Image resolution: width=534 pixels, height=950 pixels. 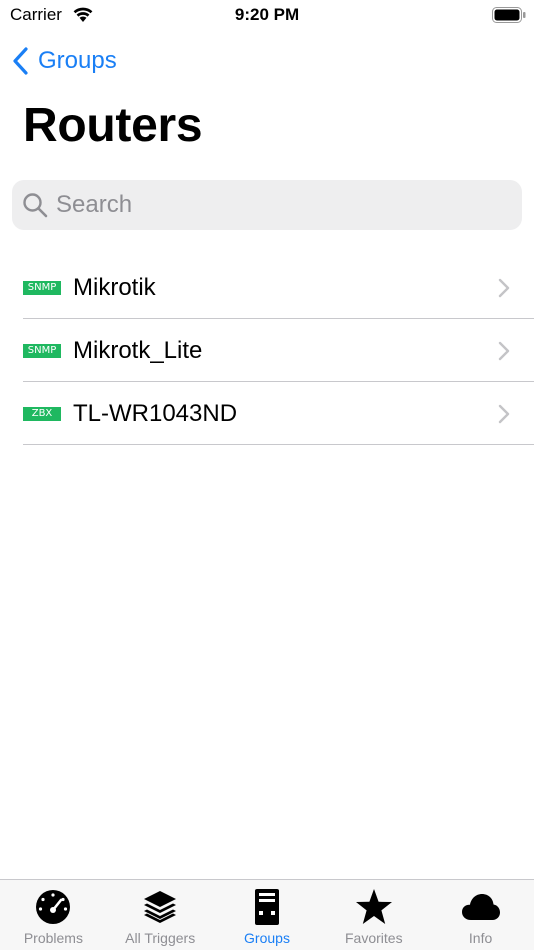 I want to click on tab-favorites: Favorites, so click(x=373, y=915).